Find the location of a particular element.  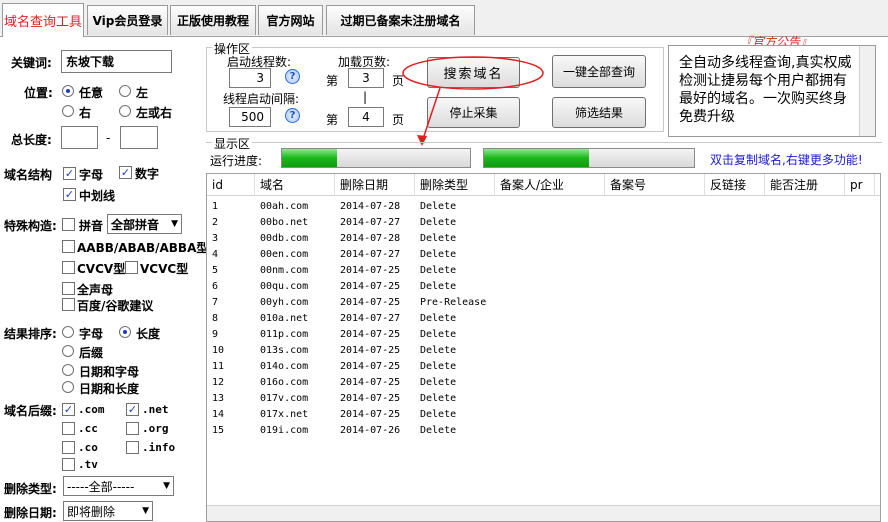

sort-date-length-label: 日期和长度 is located at coordinates (109, 389).